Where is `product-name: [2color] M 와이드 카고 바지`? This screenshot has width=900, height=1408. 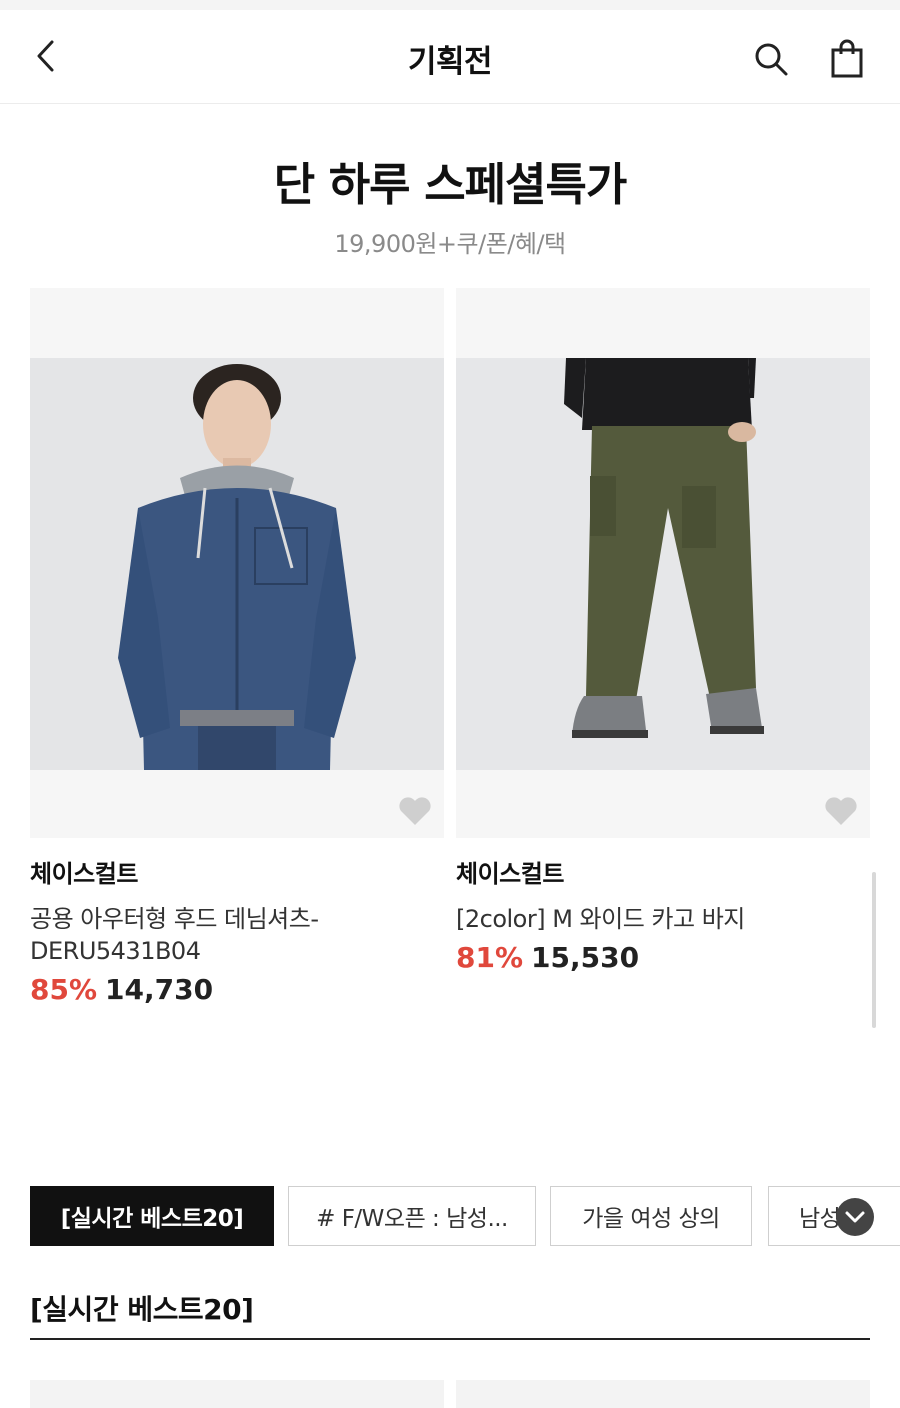
product-name: [2color] M 와이드 카고 바지 is located at coordinates (663, 919).